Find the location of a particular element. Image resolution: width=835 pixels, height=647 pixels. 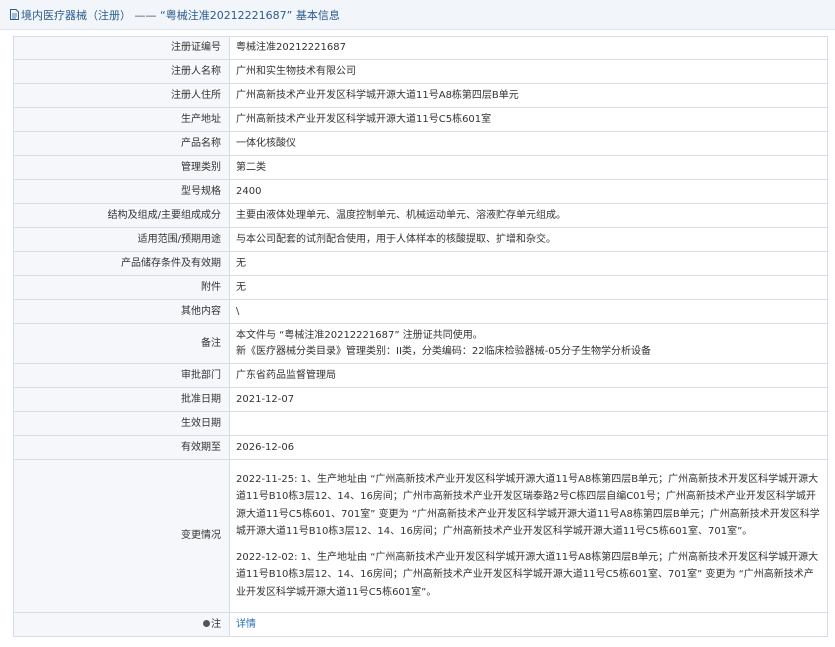

row-value: 广东省药品监督管理局 is located at coordinates (528, 375).